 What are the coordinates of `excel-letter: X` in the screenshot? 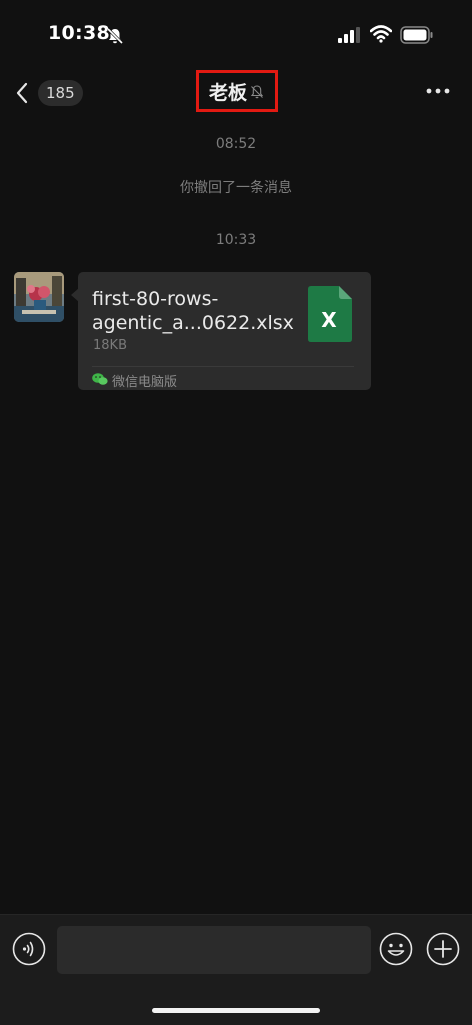 It's located at (329, 320).